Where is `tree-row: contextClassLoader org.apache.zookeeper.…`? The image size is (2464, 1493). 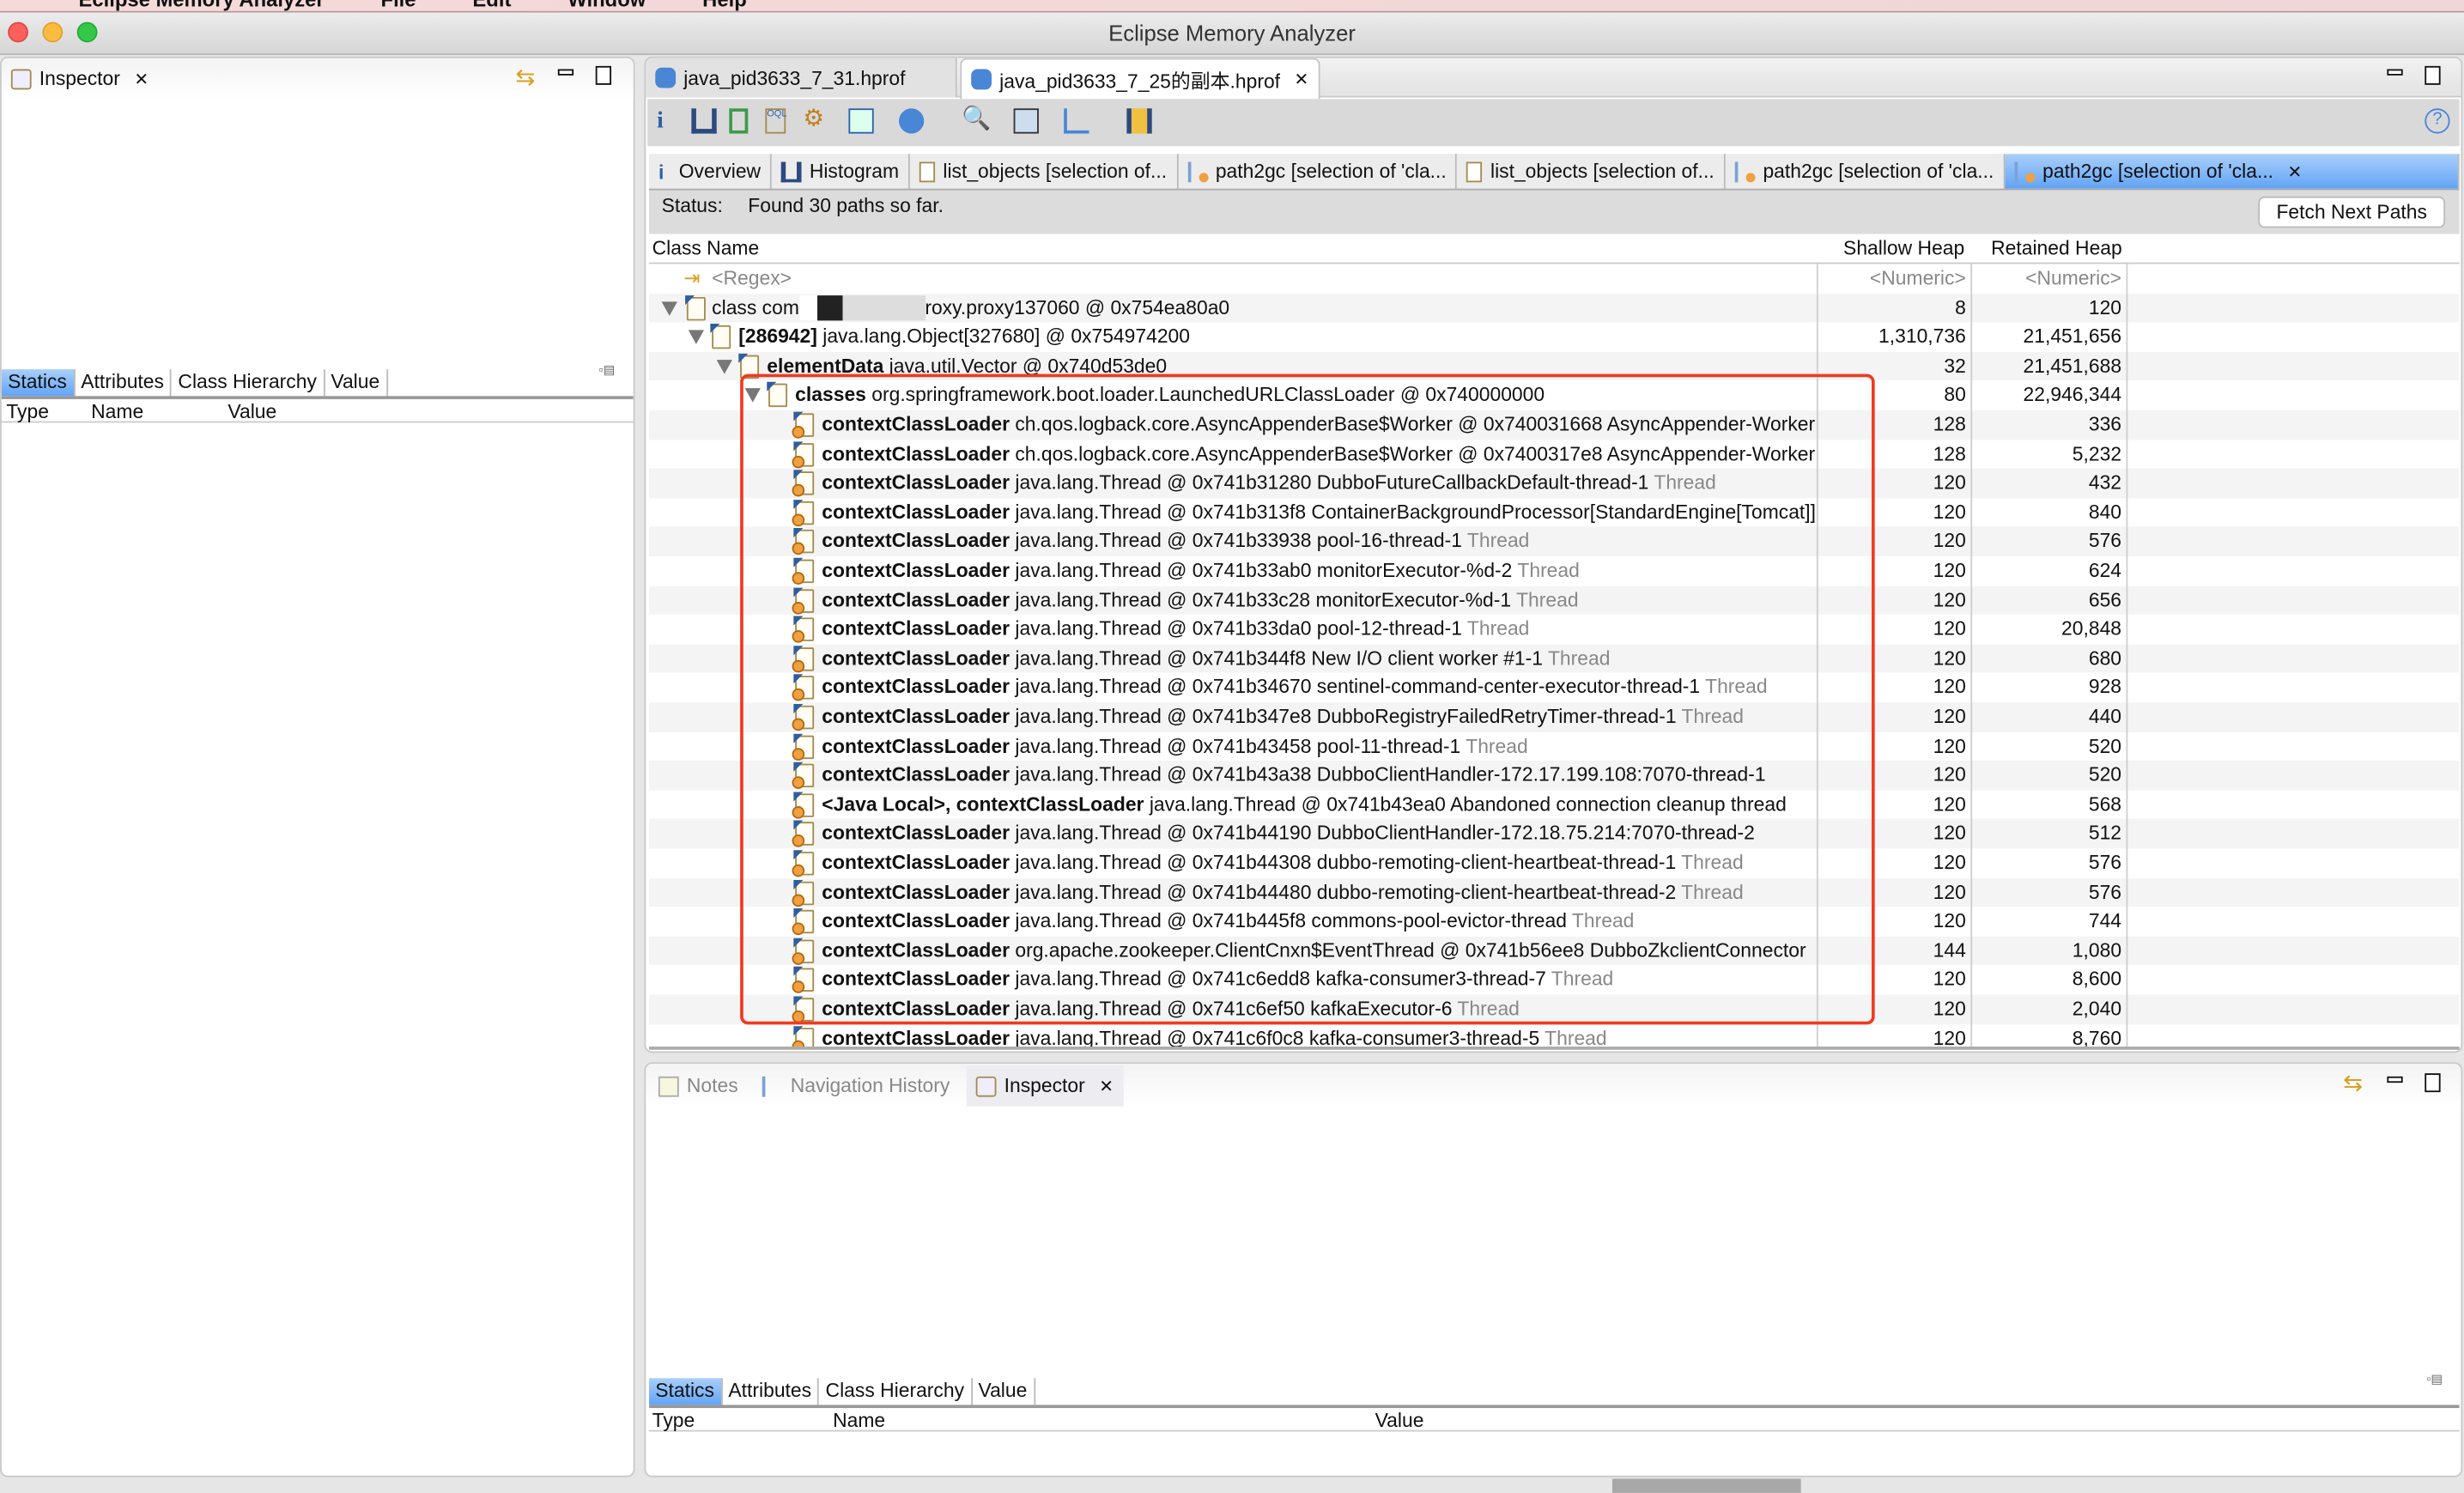
tree-row: contextClassLoader org.apache.zookeeper.… is located at coordinates (1554, 951).